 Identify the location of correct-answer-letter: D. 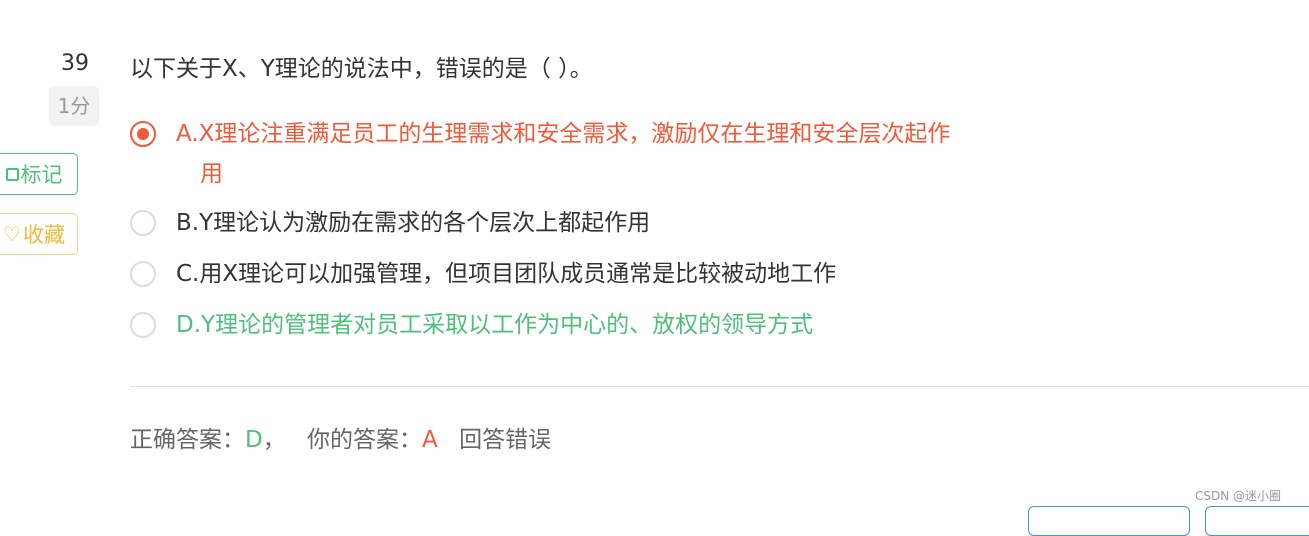
(254, 440).